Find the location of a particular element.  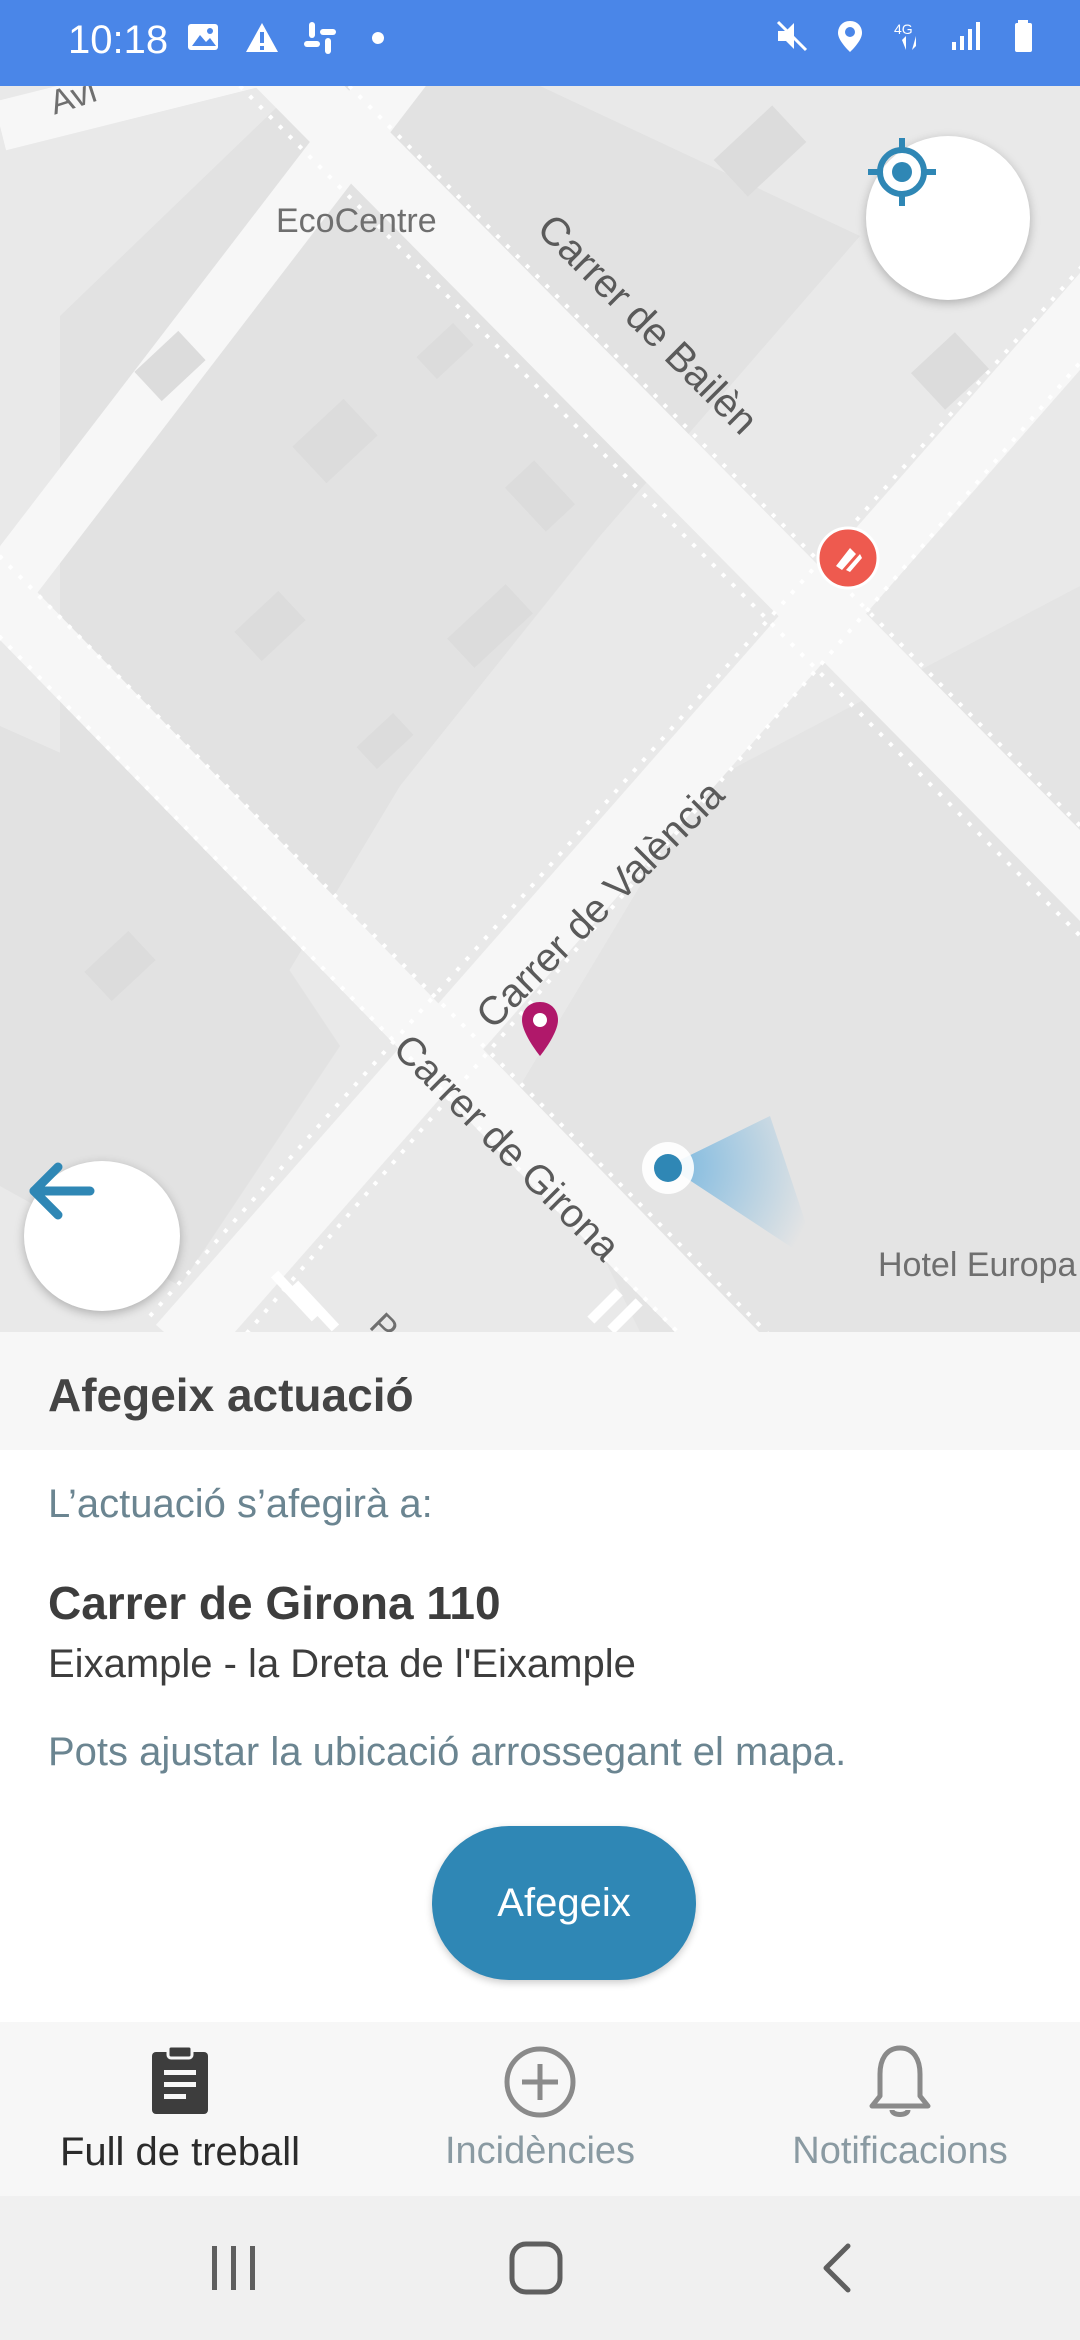

status-time: 10:18 is located at coordinates (118, 40).